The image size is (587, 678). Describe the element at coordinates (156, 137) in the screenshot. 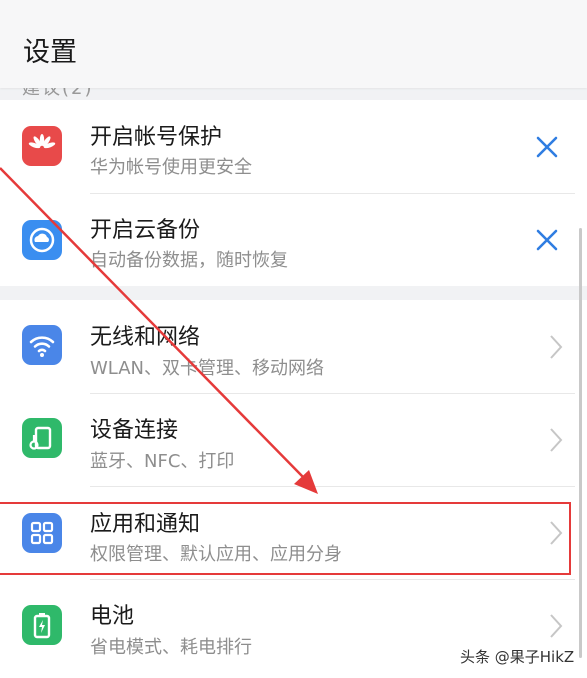

I see `suggestion-title: 开启帐号保护` at that location.